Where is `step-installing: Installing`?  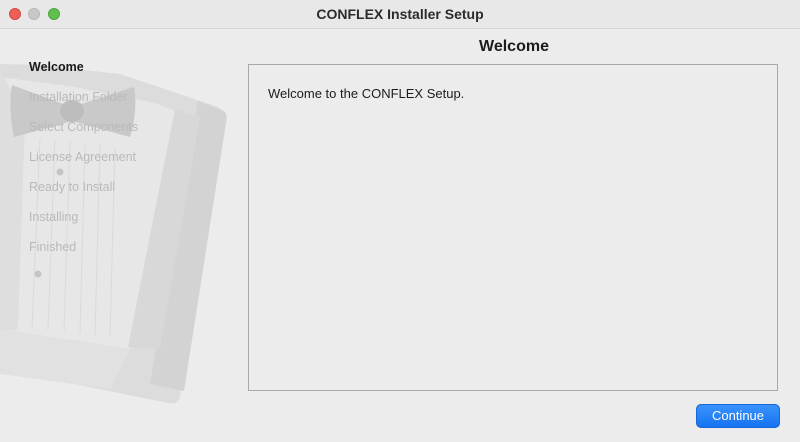 step-installing: Installing is located at coordinates (54, 217).